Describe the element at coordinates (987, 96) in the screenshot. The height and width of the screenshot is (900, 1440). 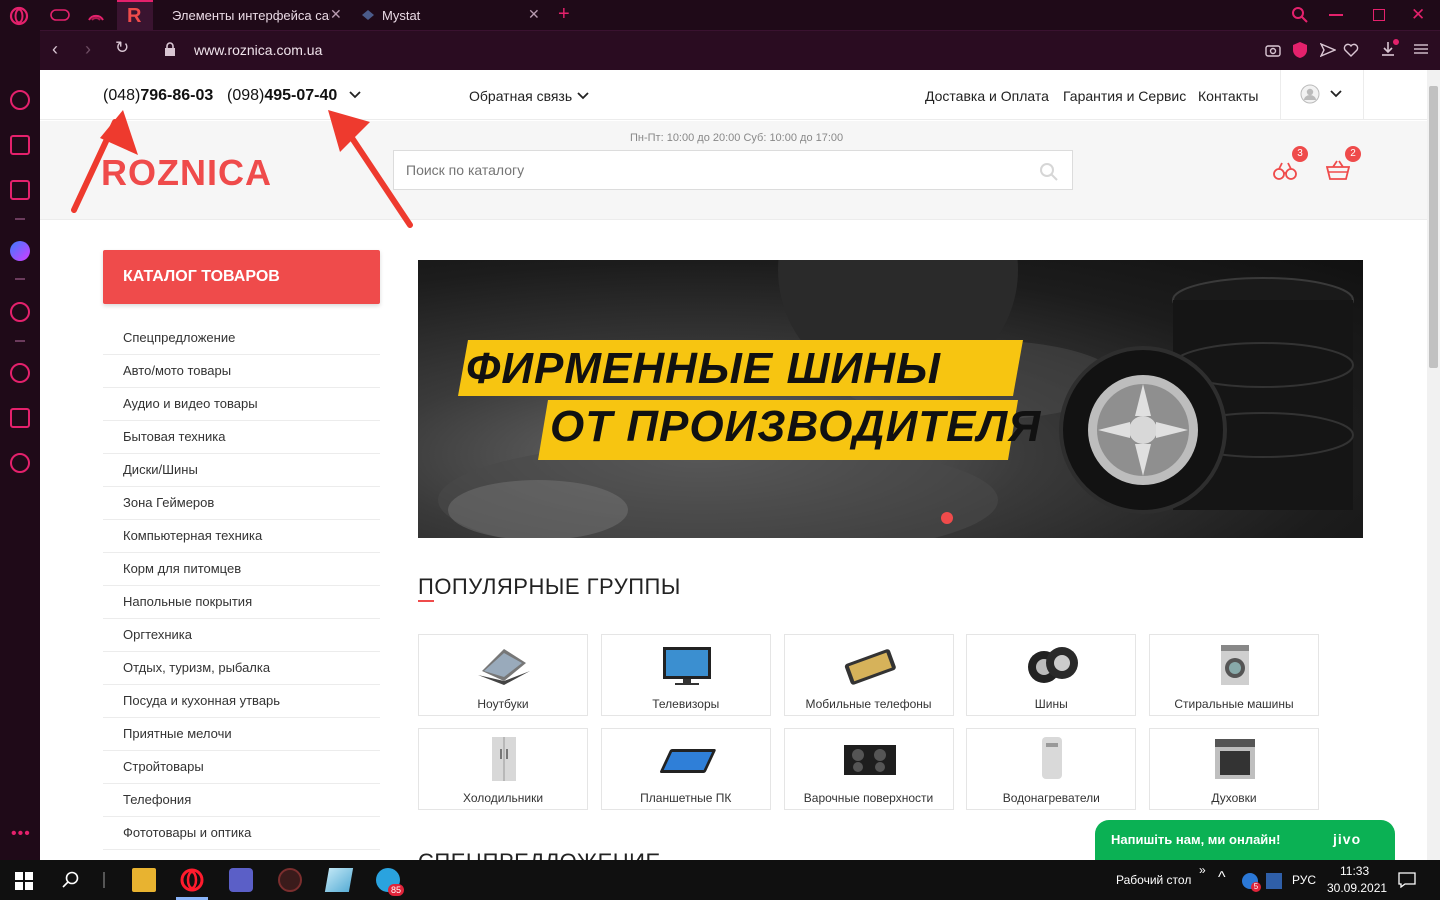
I see `nav-delivery: Доставка и Оплата` at that location.